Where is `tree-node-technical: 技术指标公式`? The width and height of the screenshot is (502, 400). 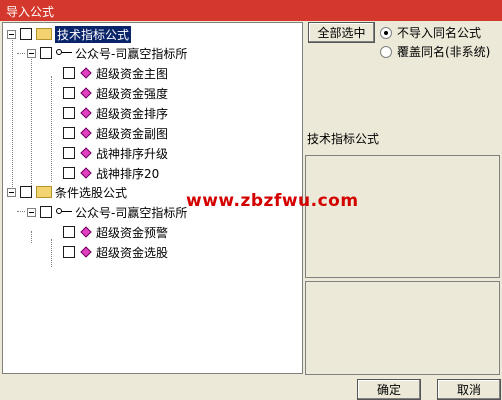 tree-node-technical: 技术指标公式 is located at coordinates (69, 34).